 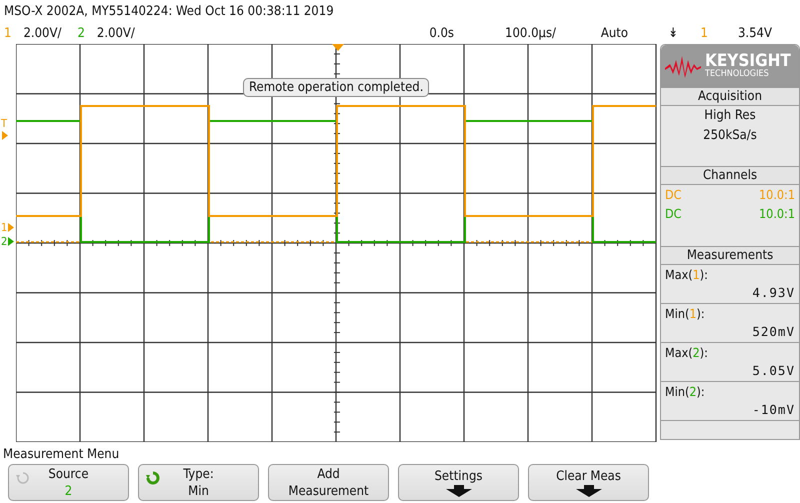 I want to click on time-per-division: 100.0µs/, so click(x=530, y=33).